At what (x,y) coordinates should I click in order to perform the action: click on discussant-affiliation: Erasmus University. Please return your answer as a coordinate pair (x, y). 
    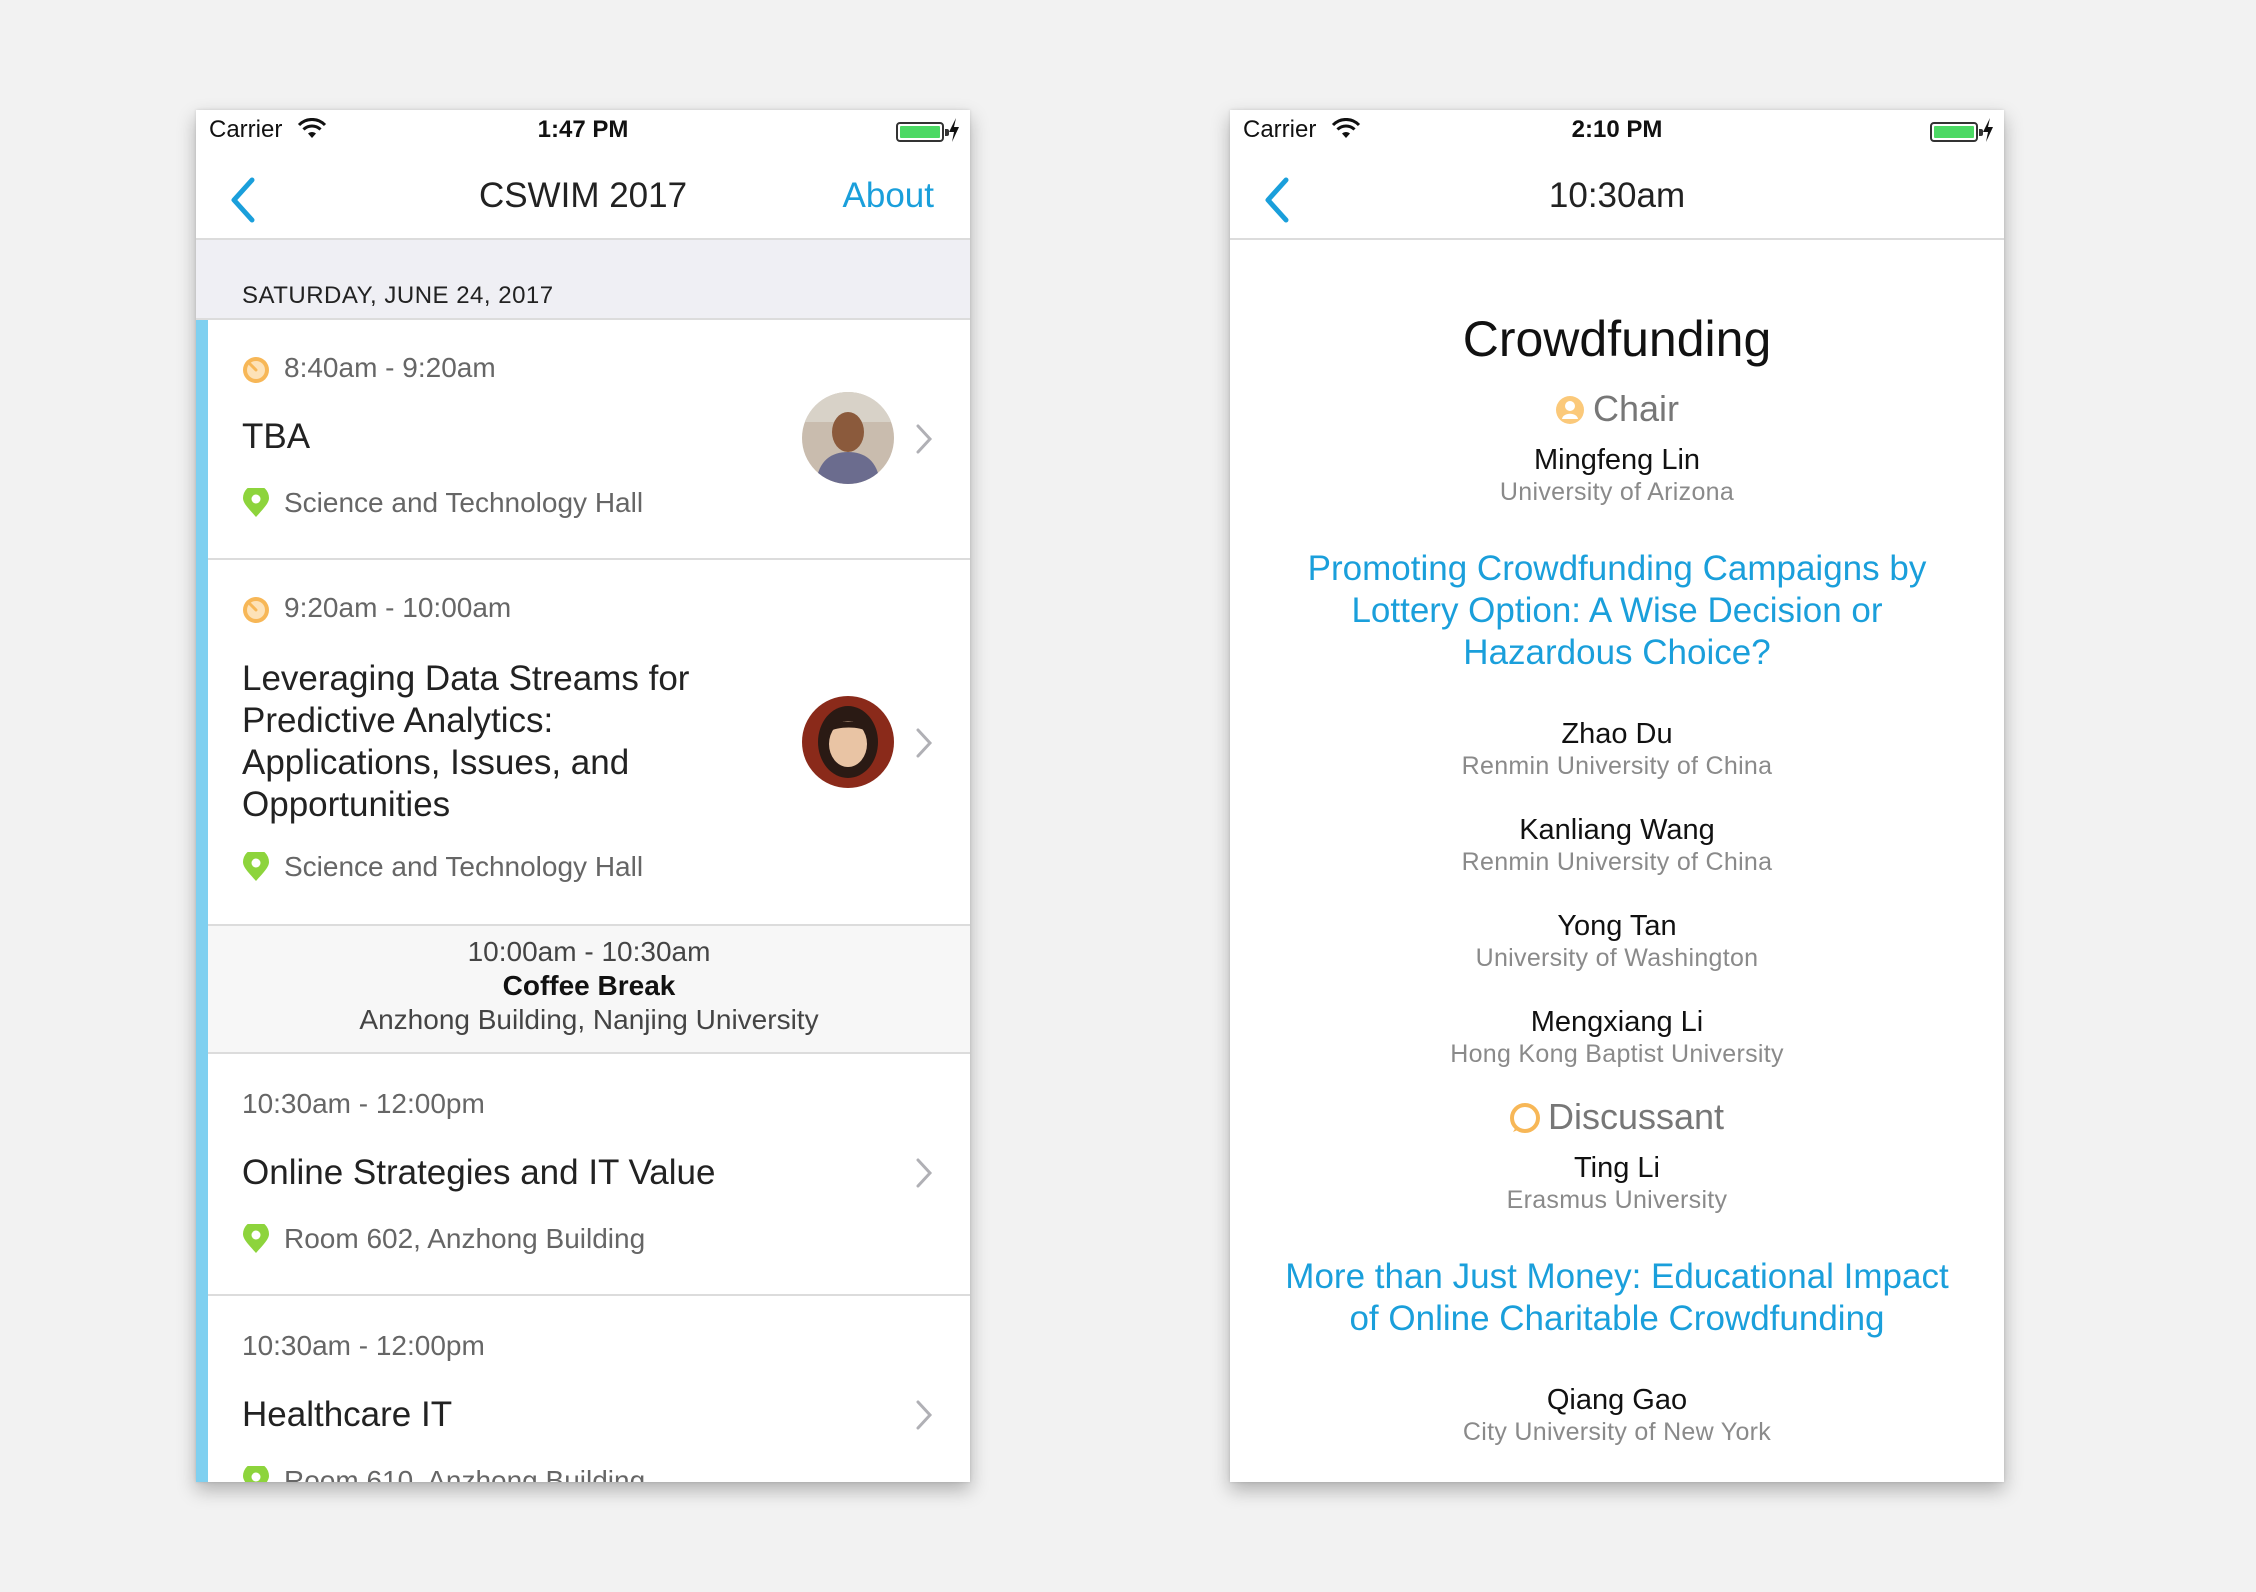
    Looking at the image, I should click on (1617, 1200).